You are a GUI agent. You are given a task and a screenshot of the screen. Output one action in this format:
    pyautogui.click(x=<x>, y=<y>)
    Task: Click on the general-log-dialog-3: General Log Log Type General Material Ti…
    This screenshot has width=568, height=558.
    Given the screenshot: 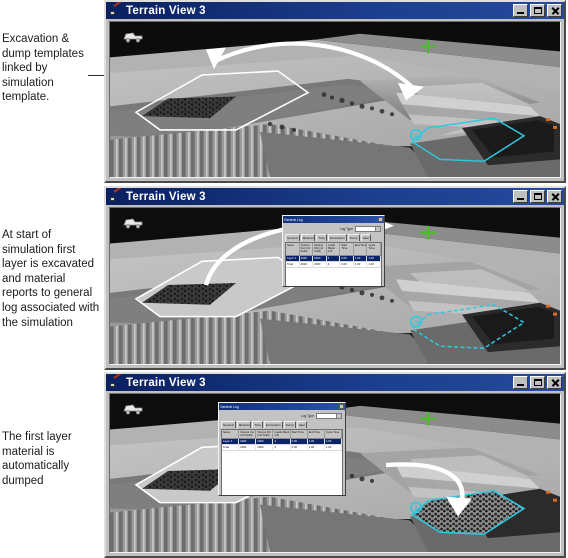 What is the action you would take?
    pyautogui.click(x=282, y=449)
    